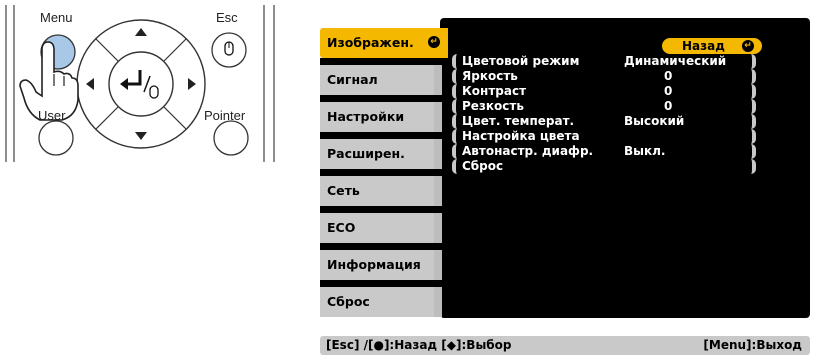 This screenshot has width=814, height=355. What do you see at coordinates (227, 17) in the screenshot?
I see `esc-button-label: Esc` at bounding box center [227, 17].